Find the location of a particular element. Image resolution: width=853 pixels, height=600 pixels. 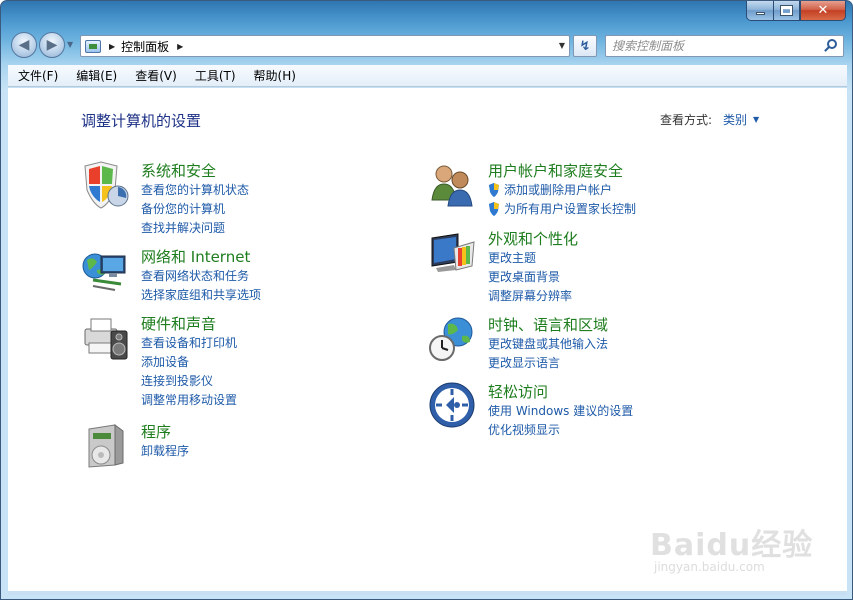

link-backup-computer: 备份您的计算机 is located at coordinates (195, 208).